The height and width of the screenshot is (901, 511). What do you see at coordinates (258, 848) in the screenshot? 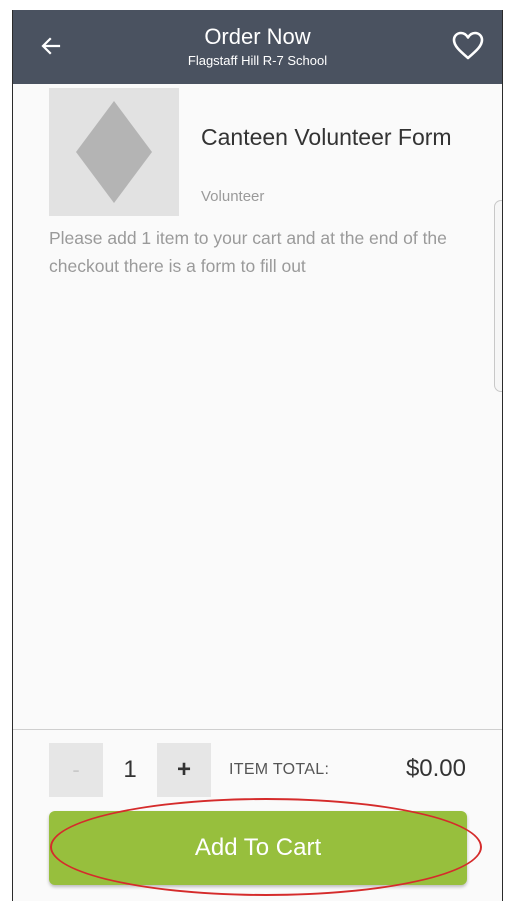
I see `add-to-cart-button: Add To Cart` at bounding box center [258, 848].